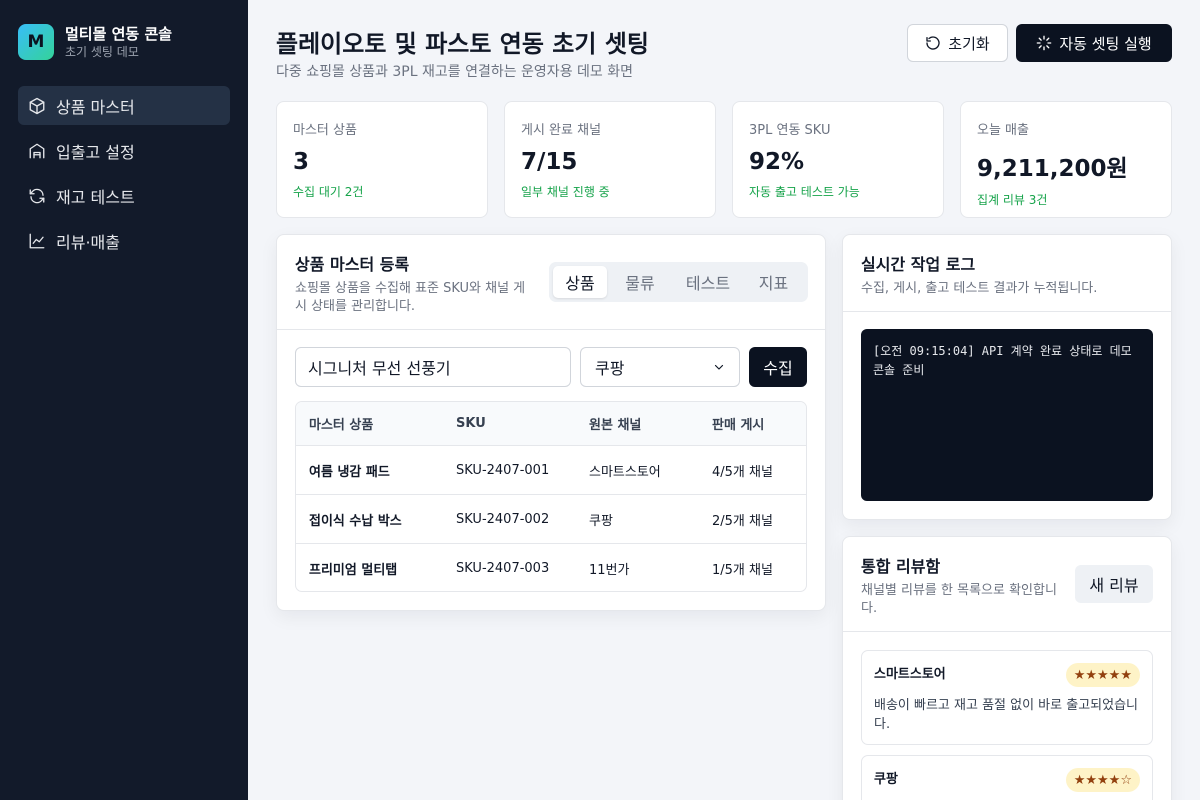 The height and width of the screenshot is (800, 1200). I want to click on stat-card-3pl-sku: 3PL 연동 SKU 92% 자동 출고 테스트 가능, so click(838, 159).